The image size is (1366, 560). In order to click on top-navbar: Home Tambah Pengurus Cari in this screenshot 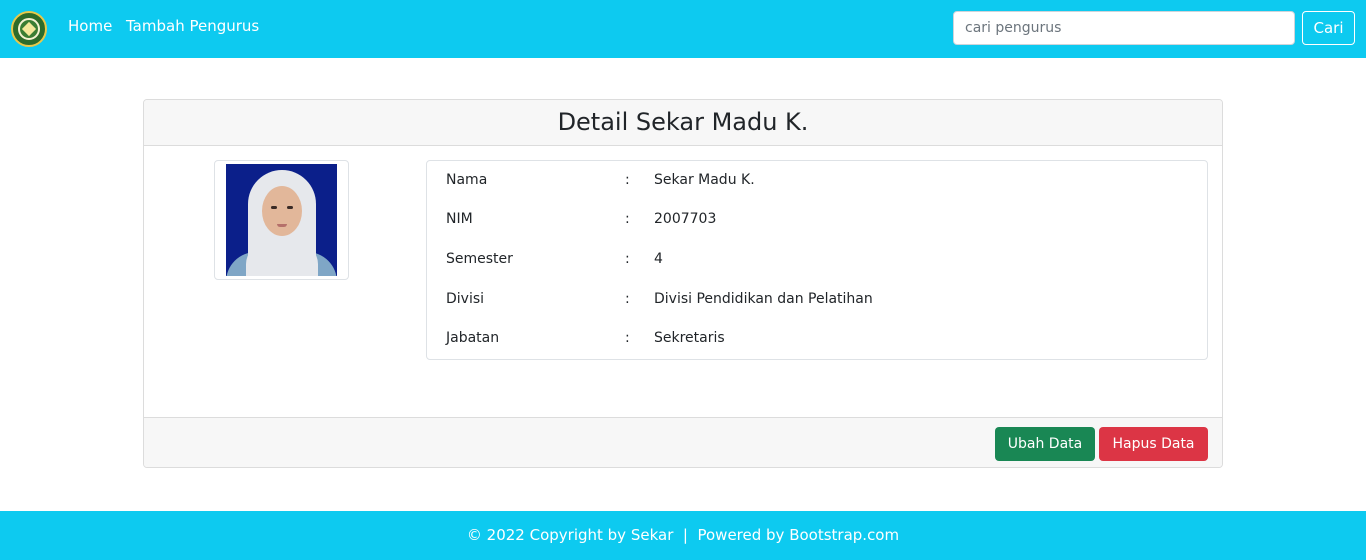, I will do `click(683, 29)`.